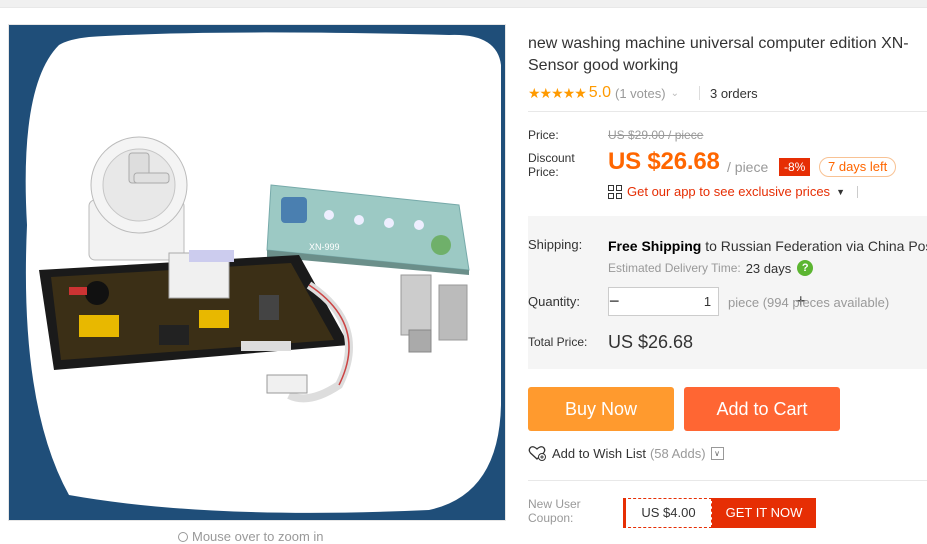 This screenshot has height=544, width=927. What do you see at coordinates (554, 301) in the screenshot?
I see `quantity-label: Quantity:` at bounding box center [554, 301].